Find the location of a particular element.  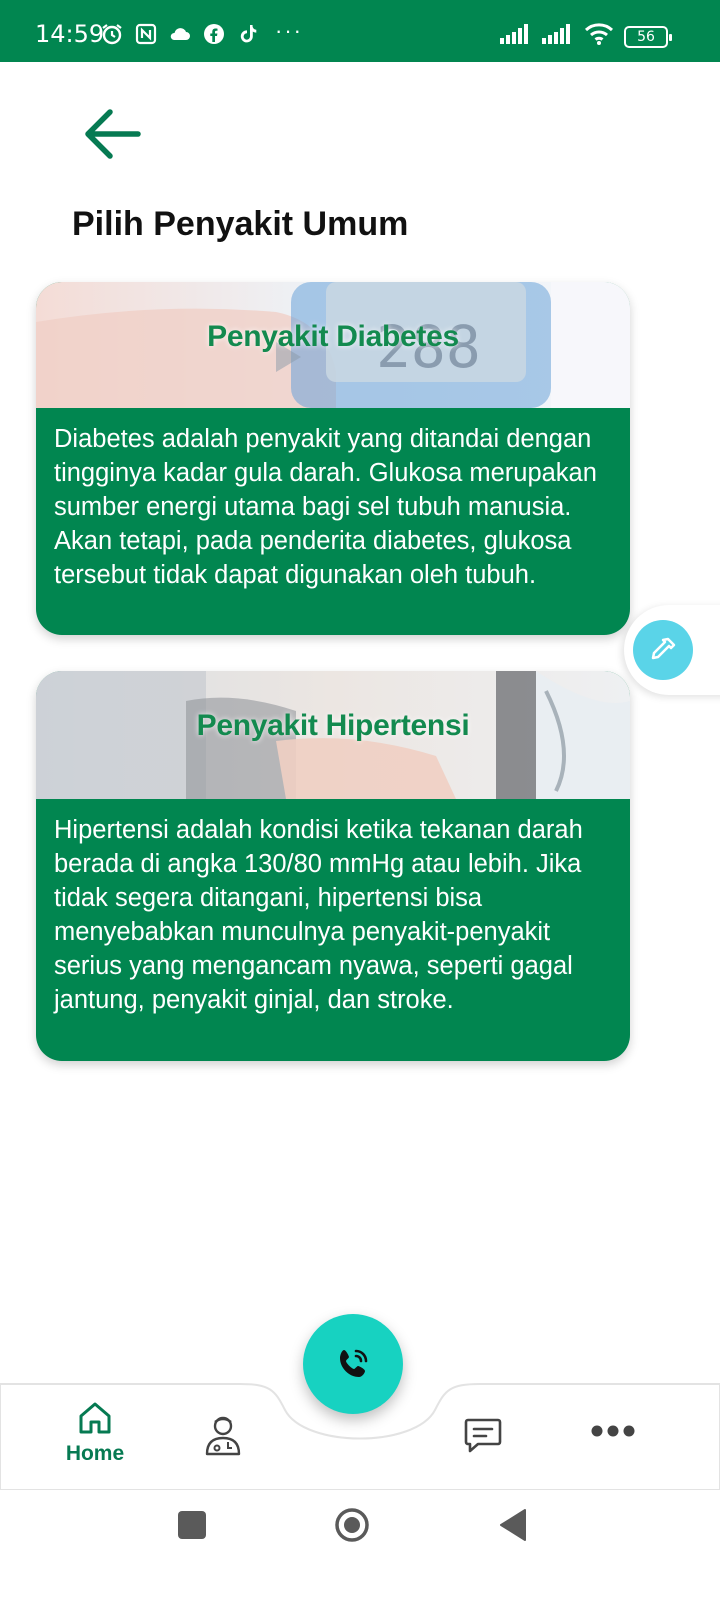

more-icon is located at coordinates (613, 1431).